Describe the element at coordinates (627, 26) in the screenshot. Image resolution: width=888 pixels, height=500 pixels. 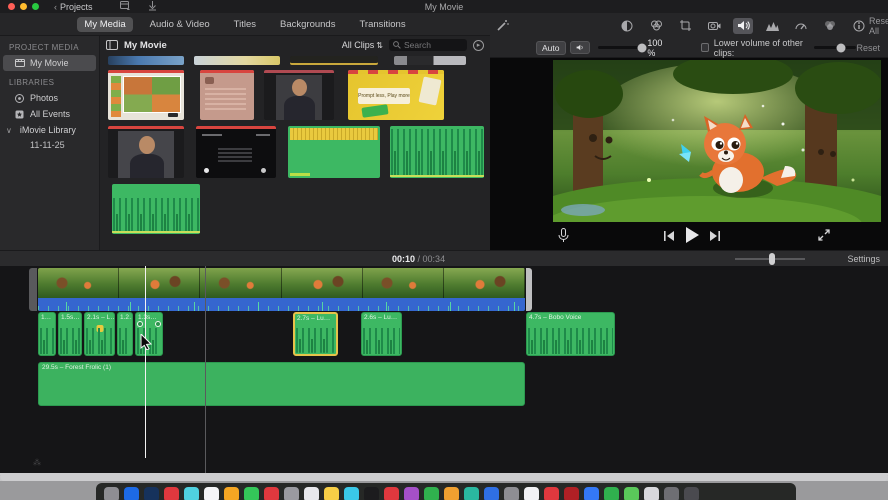
I see `color-balance-icon` at that location.